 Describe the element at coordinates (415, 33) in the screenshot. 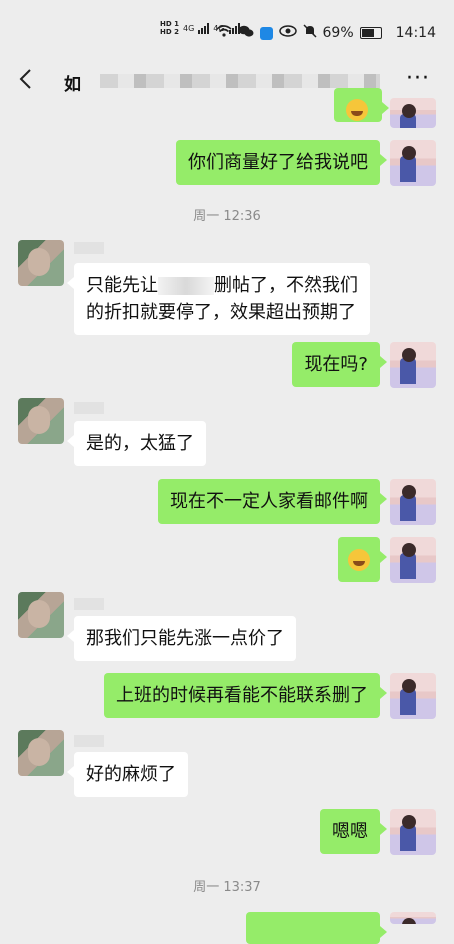

I see `clock: 14:14` at that location.